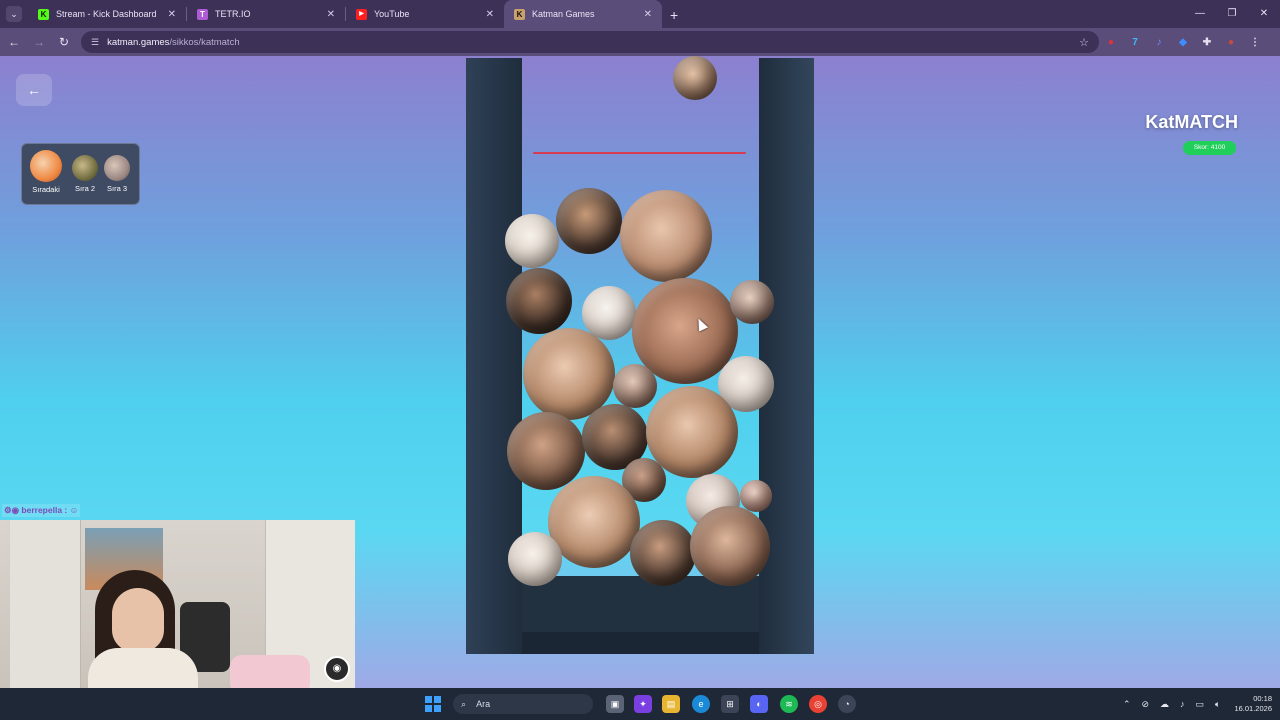 This screenshot has width=1280, height=720. Describe the element at coordinates (1255, 42) in the screenshot. I see `menu-dots-icon: ⋮` at that location.